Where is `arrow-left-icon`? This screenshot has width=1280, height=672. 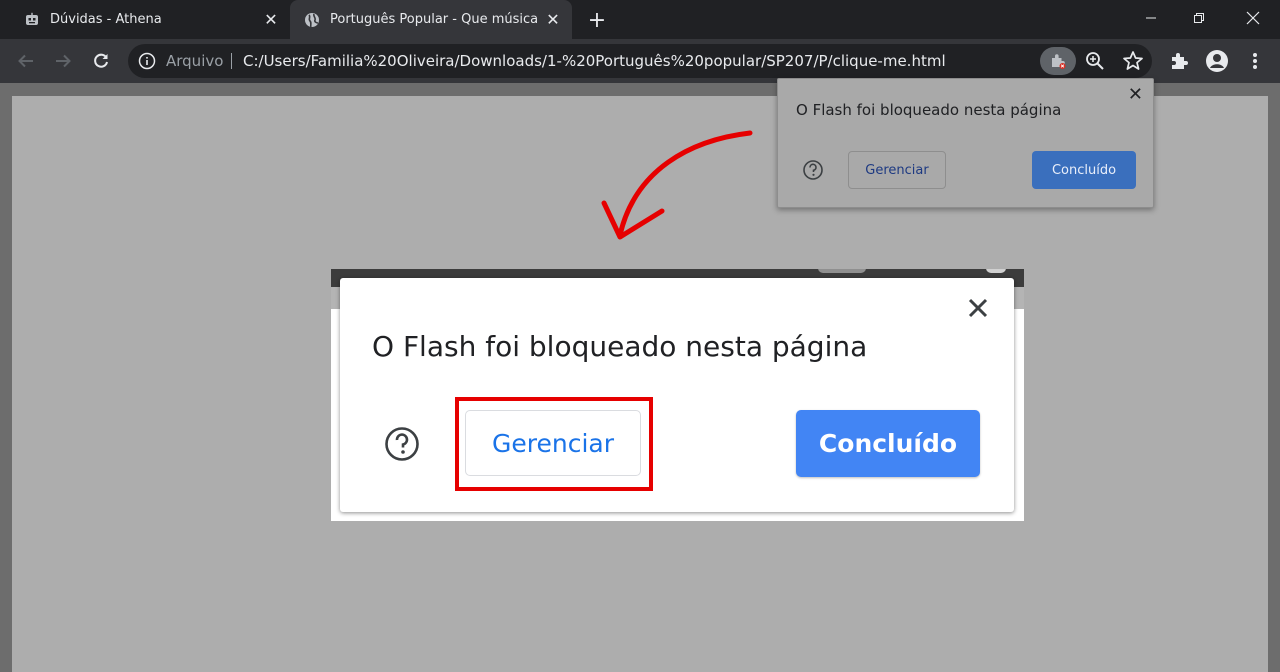
arrow-left-icon is located at coordinates (25, 61).